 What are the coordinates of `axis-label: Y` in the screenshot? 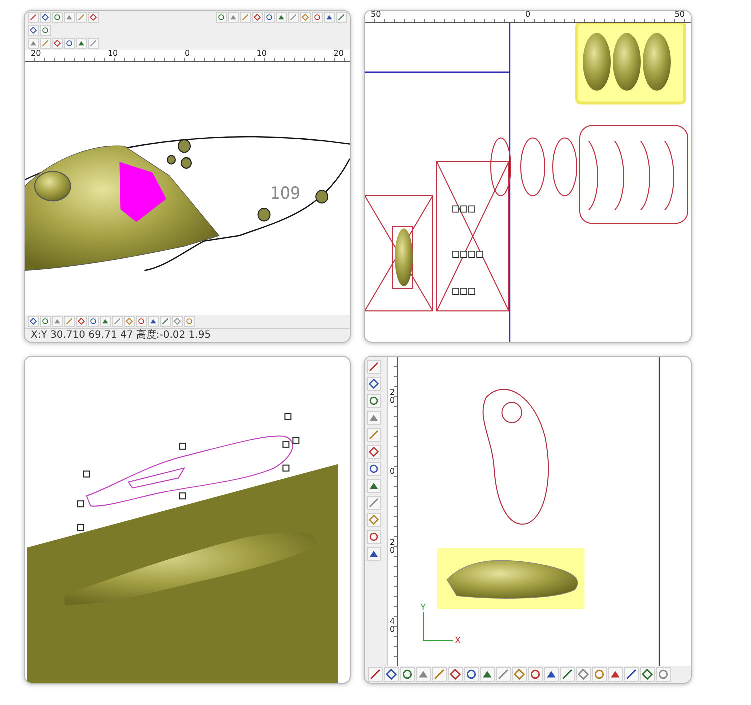 It's located at (423, 608).